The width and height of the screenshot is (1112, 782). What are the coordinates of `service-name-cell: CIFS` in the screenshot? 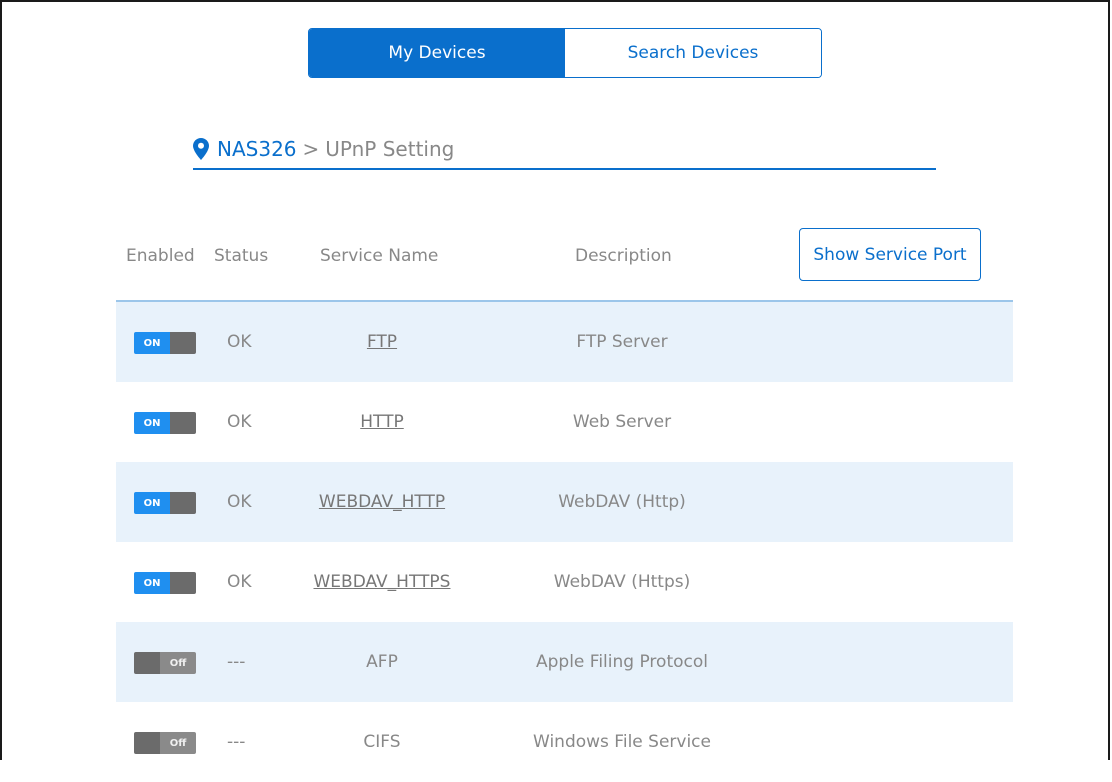 It's located at (382, 742).